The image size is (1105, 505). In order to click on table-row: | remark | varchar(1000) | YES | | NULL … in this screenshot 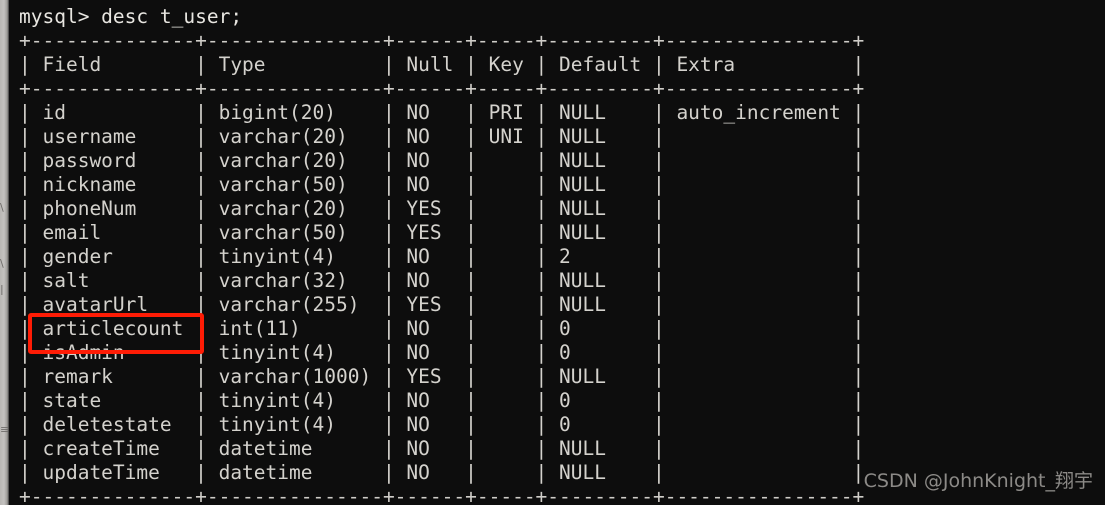, I will do `click(442, 376)`.